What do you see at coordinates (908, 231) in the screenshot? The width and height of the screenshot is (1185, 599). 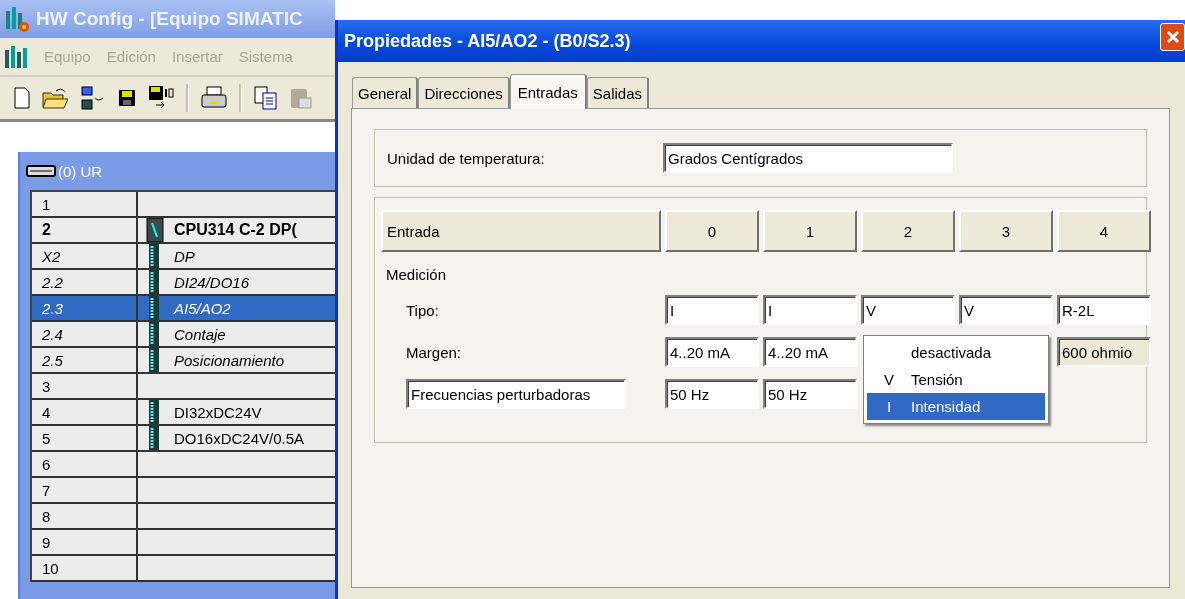 I see `column-header: 2` at bounding box center [908, 231].